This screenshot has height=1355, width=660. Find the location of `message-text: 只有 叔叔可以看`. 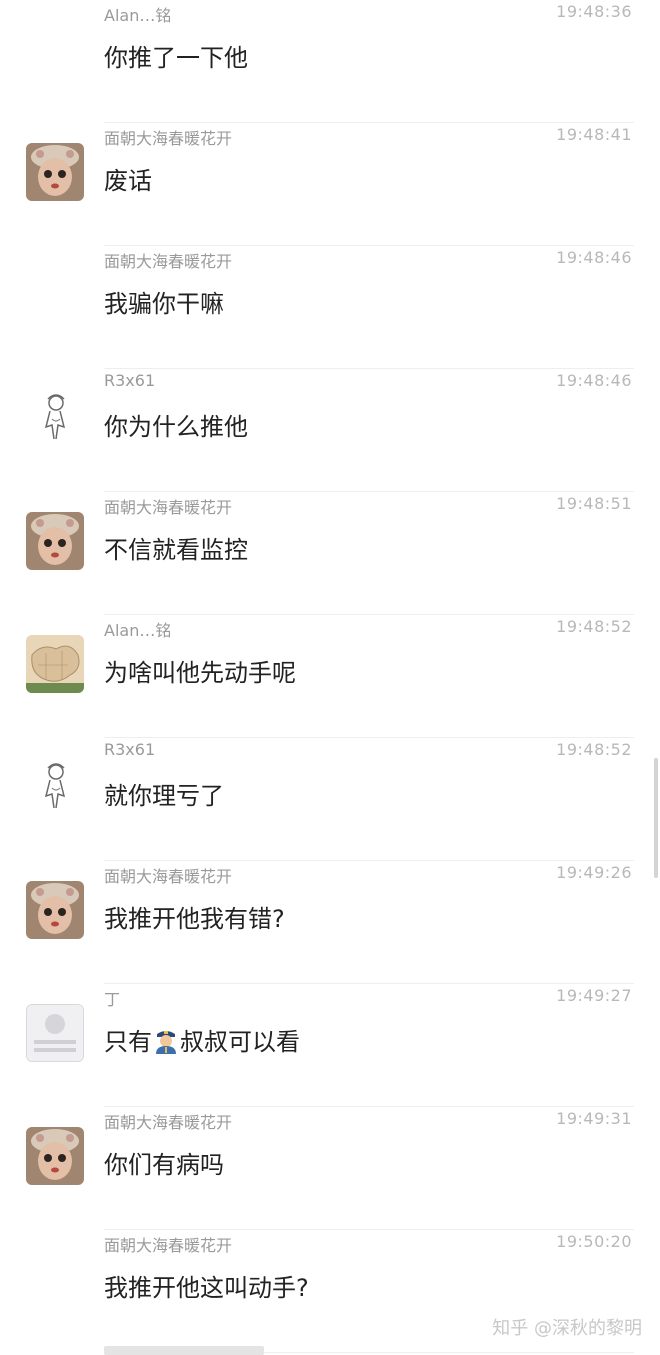

message-text: 只有 叔叔可以看 is located at coordinates (202, 1039).